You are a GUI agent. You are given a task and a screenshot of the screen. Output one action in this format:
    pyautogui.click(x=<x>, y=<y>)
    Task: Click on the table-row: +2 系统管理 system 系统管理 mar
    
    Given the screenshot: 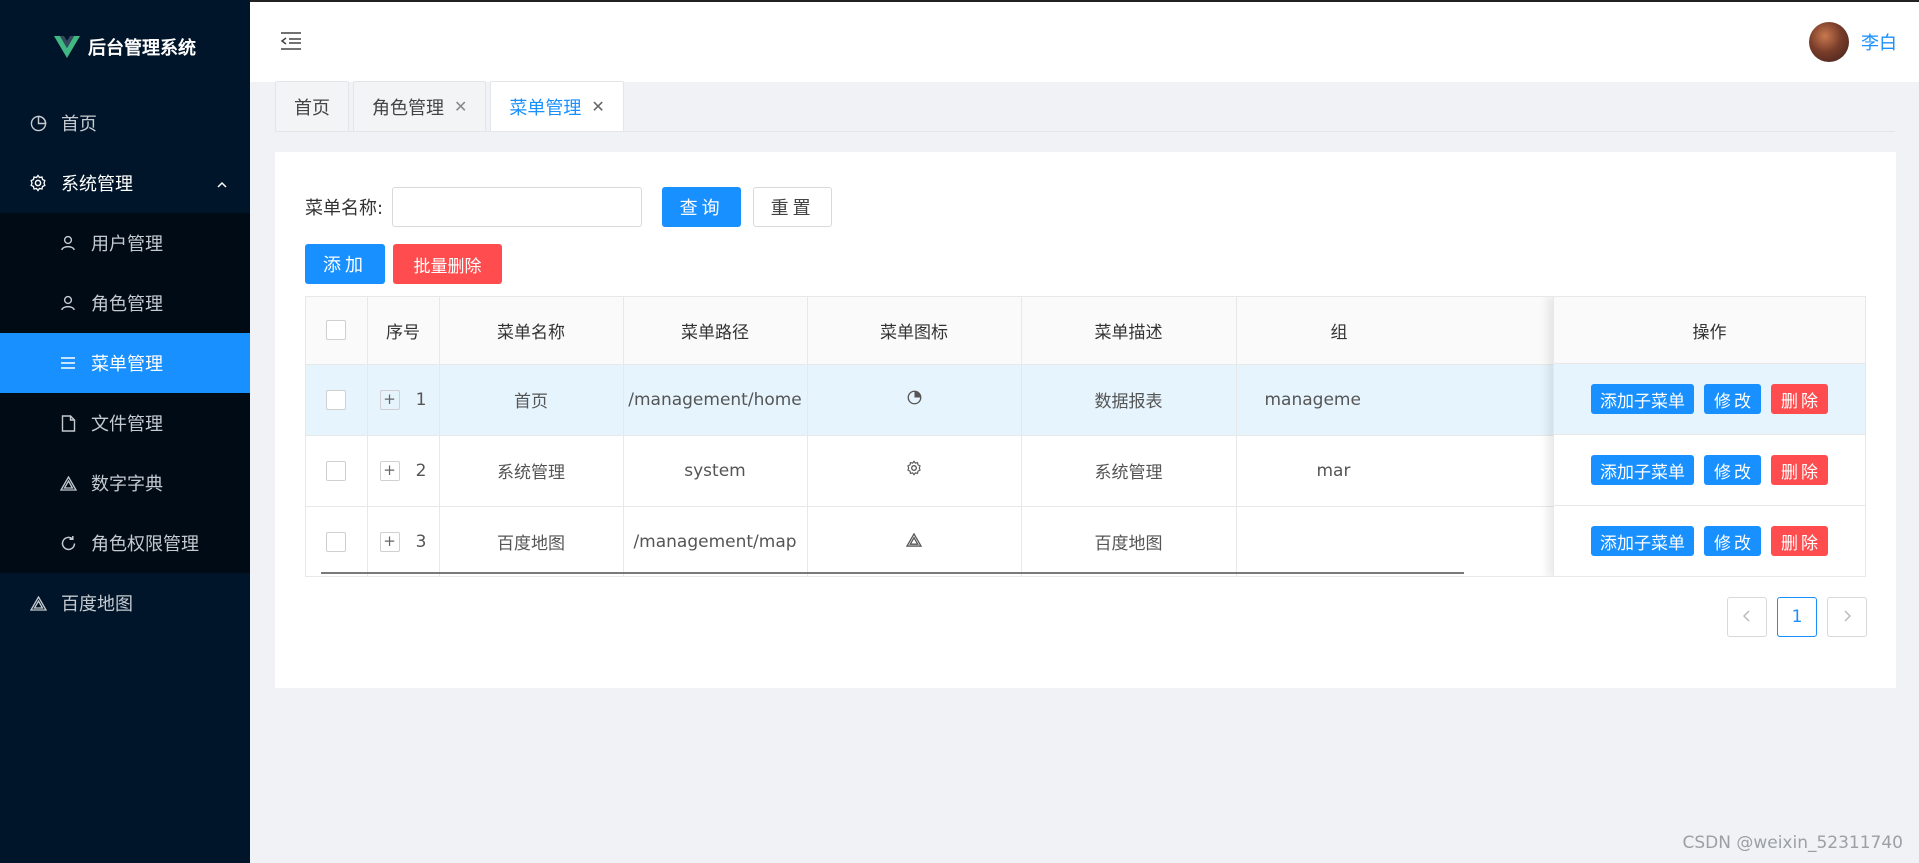 What is the action you would take?
    pyautogui.click(x=941, y=471)
    